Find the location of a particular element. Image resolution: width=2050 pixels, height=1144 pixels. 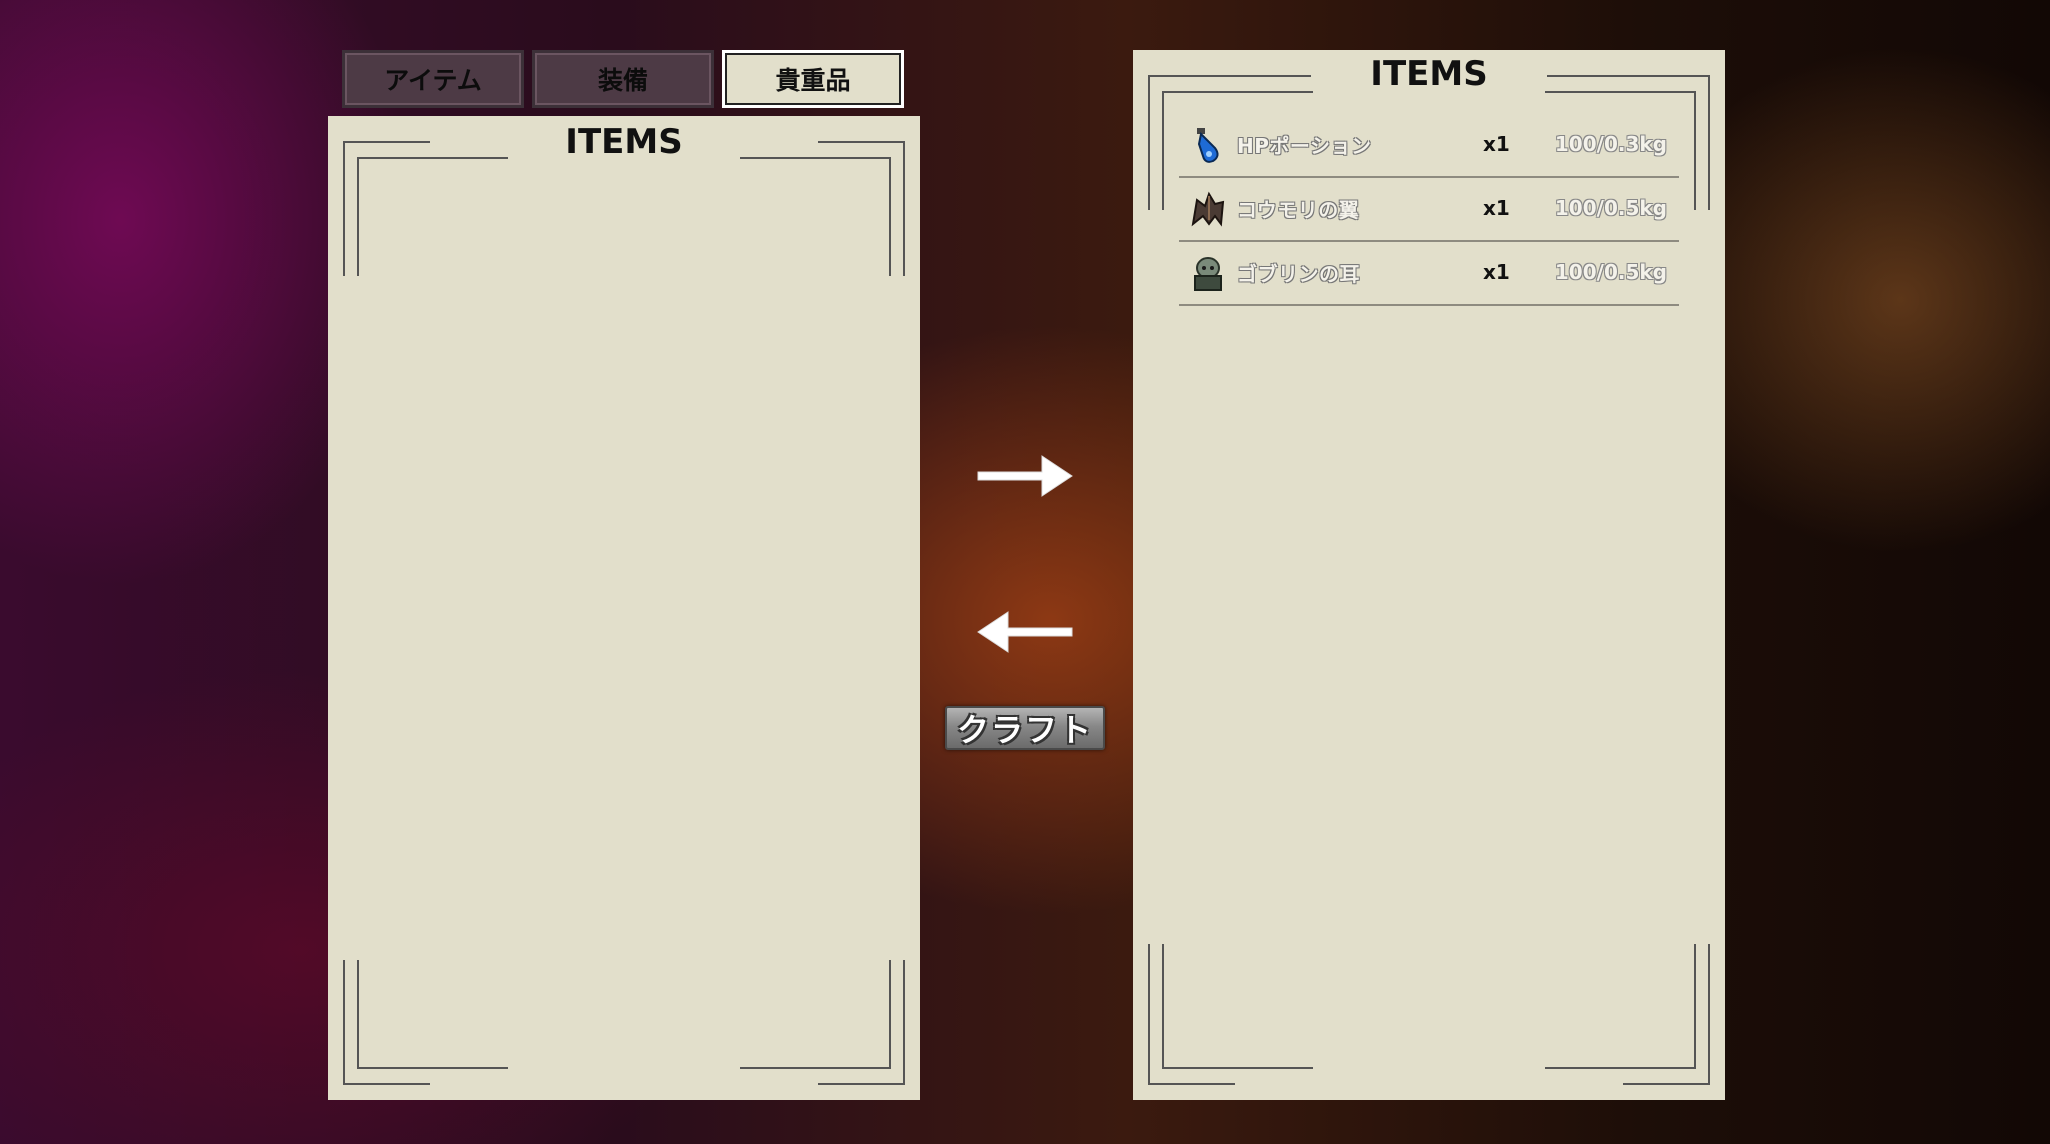

bat-wing-icon is located at coordinates (1208, 209).